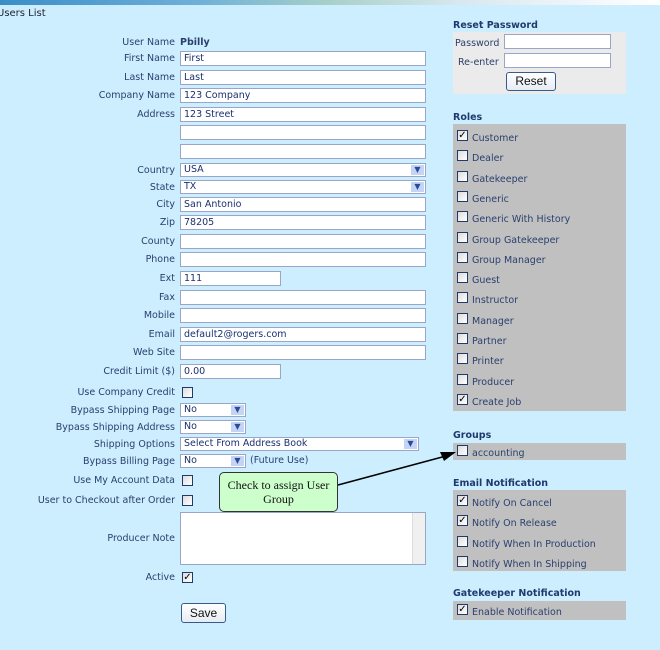  I want to click on callout-arrow-head, so click(448, 456).